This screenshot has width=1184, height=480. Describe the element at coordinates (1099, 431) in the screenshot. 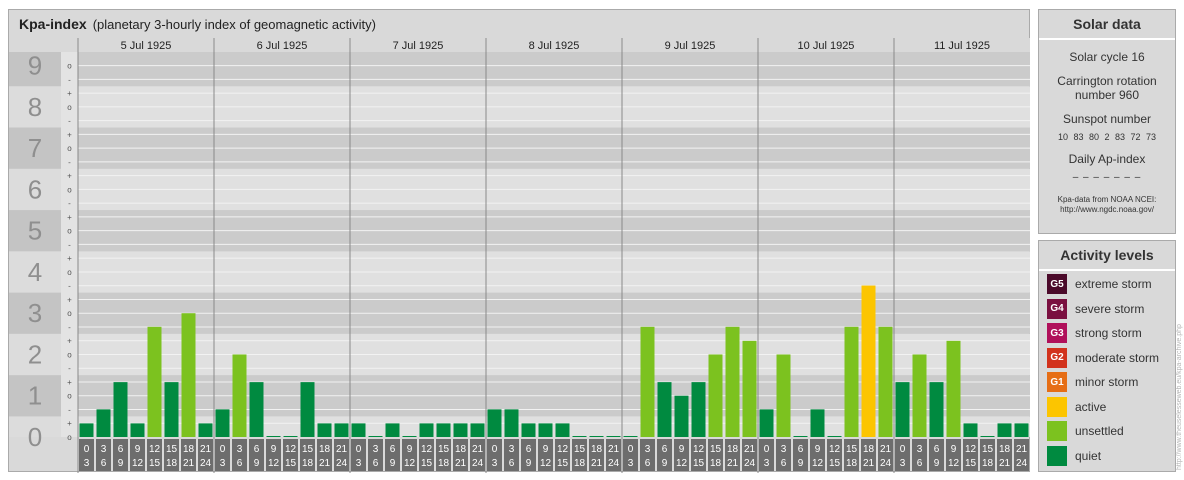

I see `legend-label: unsettled` at that location.